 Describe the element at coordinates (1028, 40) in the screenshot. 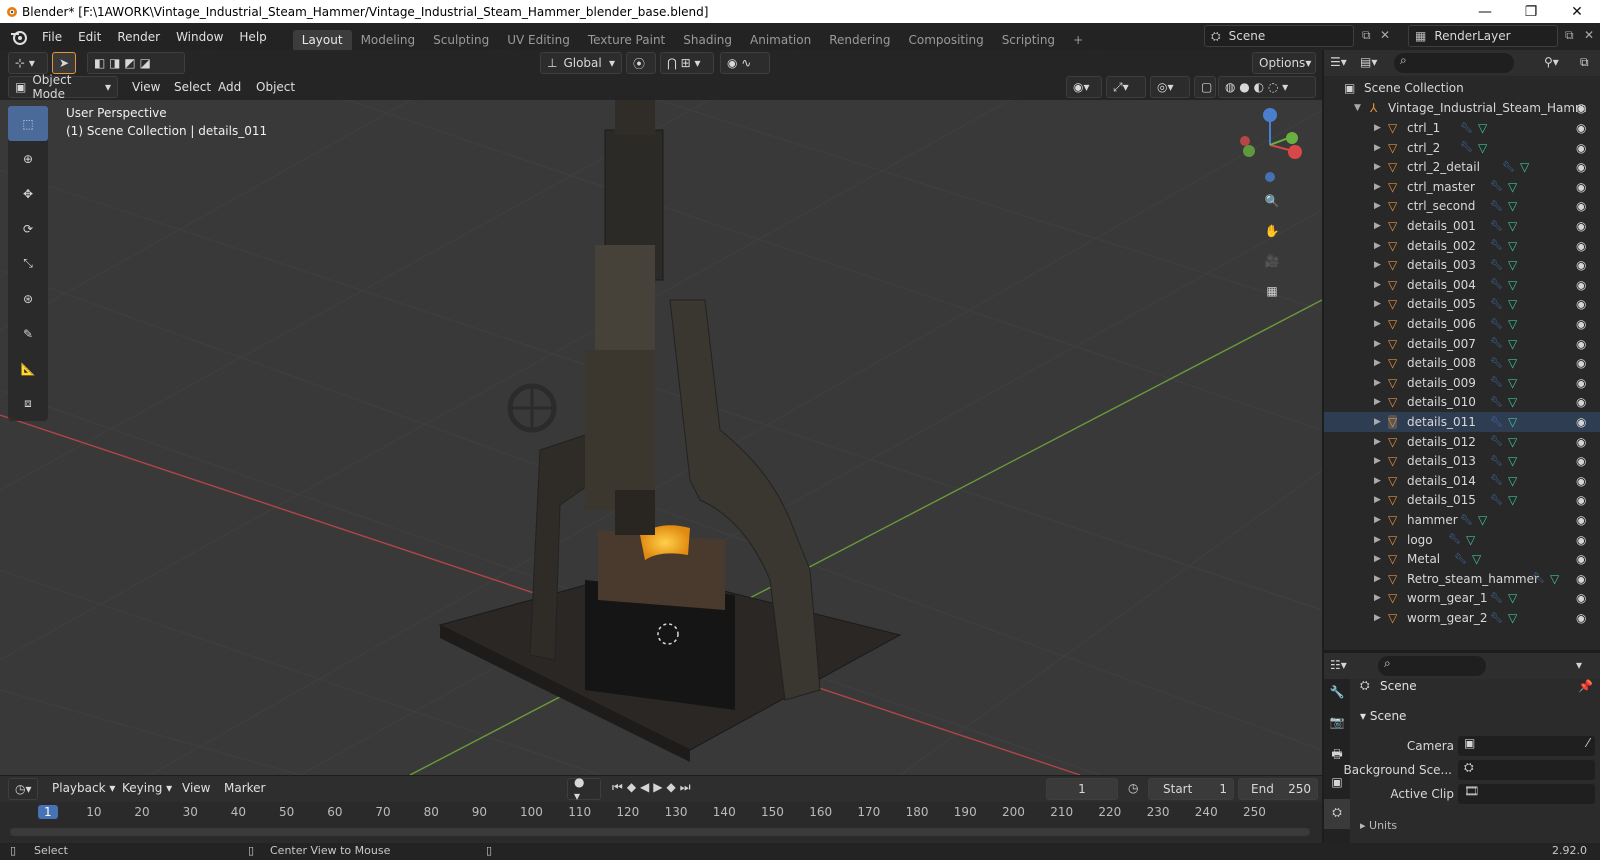

I see `tab-scripting: Scripting` at that location.